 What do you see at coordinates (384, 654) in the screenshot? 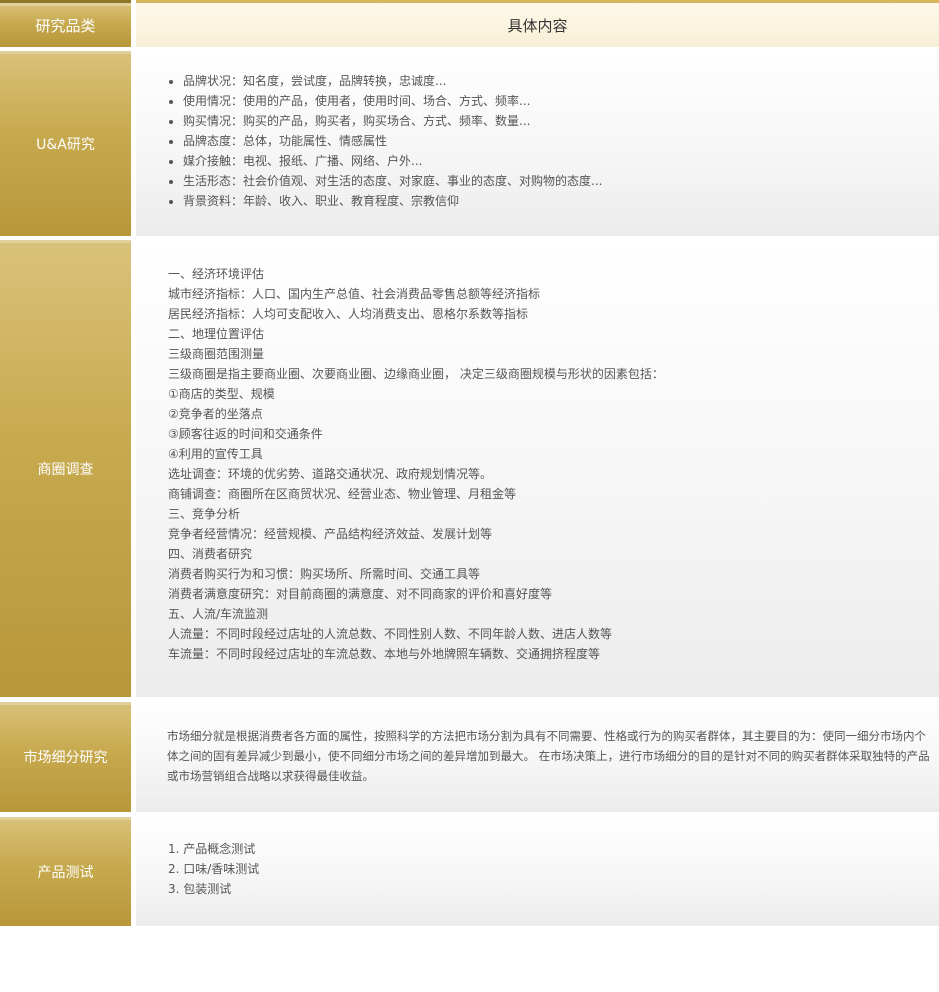
I see `text-line: 车流量：不同时段经过店址的车流总数、本地与外地牌照车辆数、交通拥挤程度等` at bounding box center [384, 654].